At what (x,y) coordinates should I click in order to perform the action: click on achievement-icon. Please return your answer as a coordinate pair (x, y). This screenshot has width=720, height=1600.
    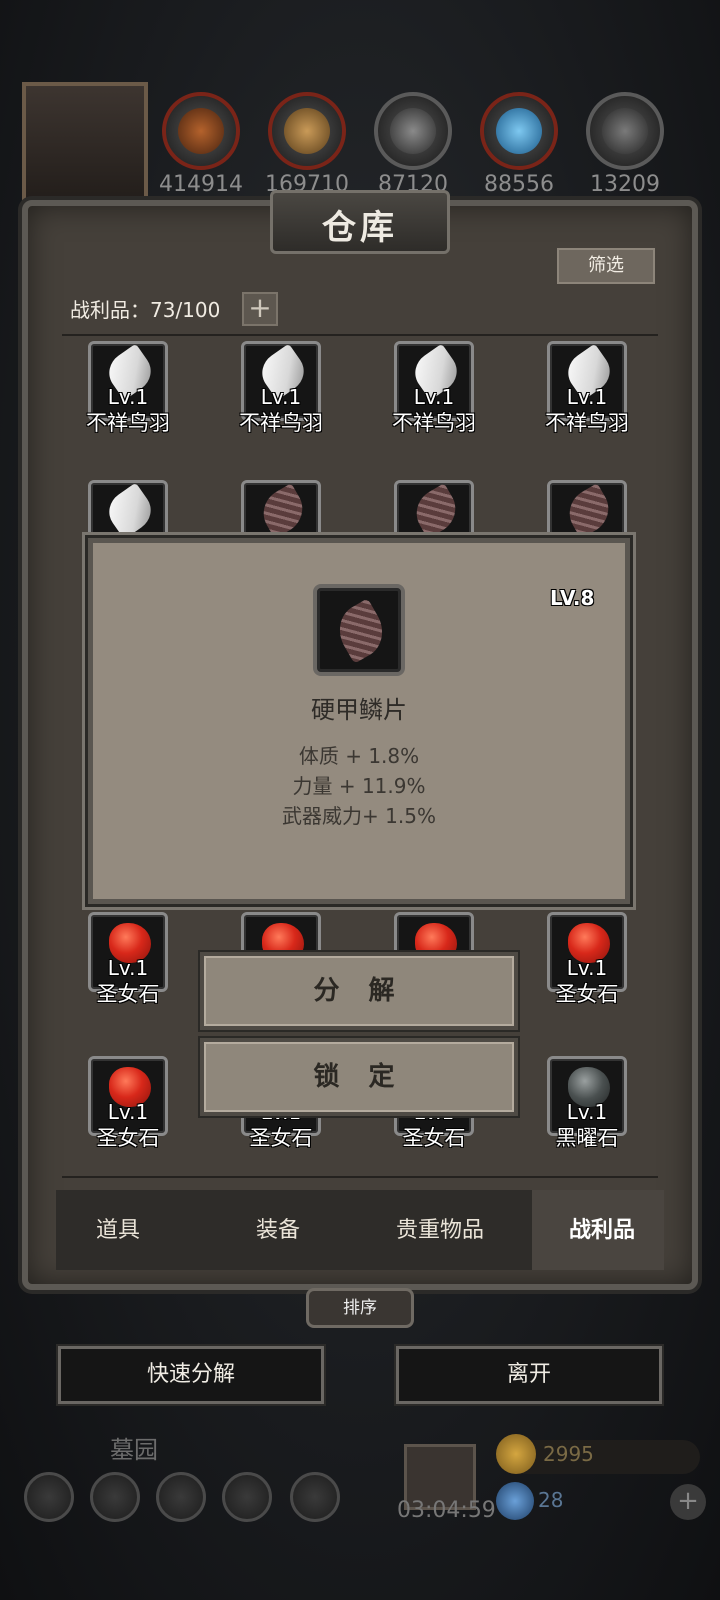
    Looking at the image, I should click on (115, 1497).